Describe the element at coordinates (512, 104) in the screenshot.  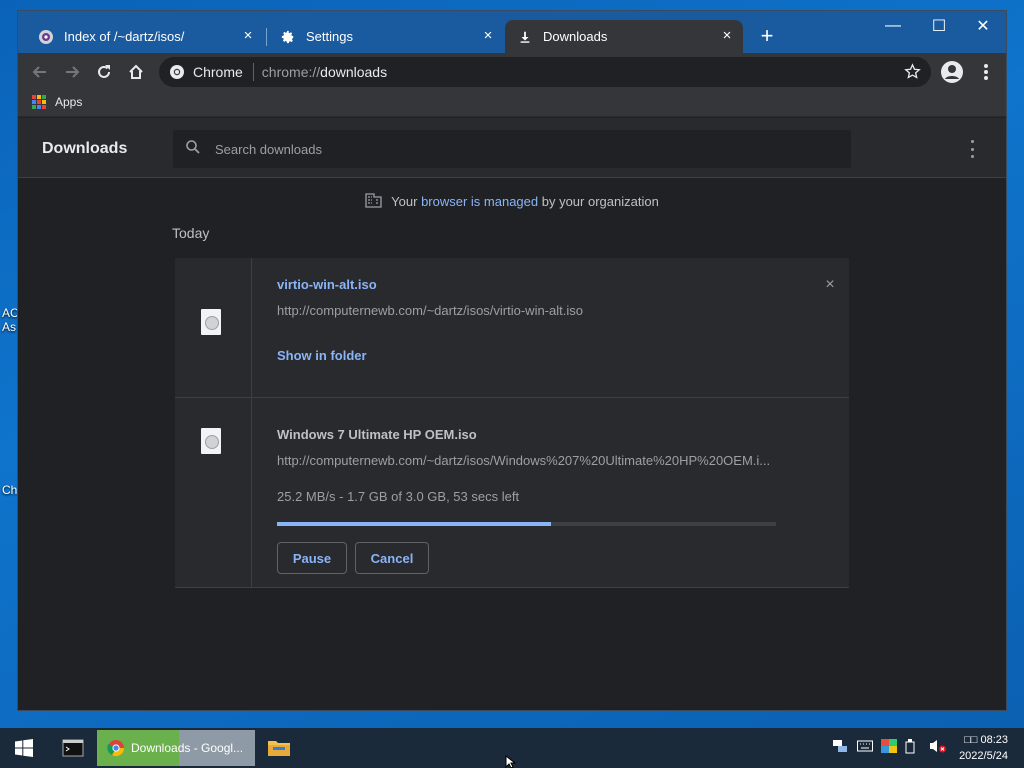
I see `bookmarks-bar: Apps` at that location.